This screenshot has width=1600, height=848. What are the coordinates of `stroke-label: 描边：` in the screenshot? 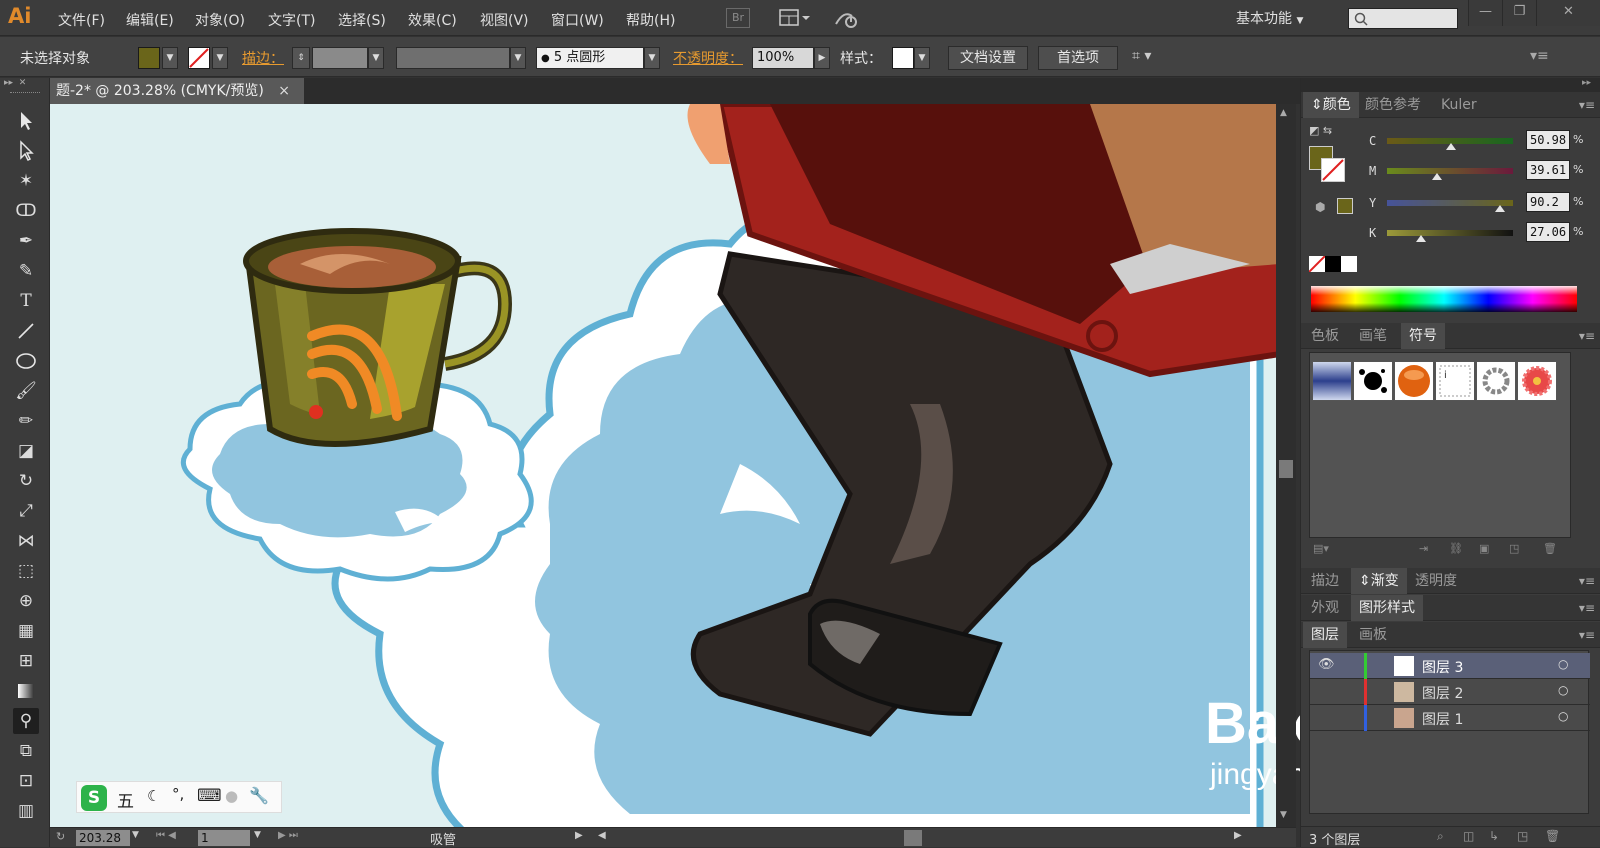 It's located at (263, 58).